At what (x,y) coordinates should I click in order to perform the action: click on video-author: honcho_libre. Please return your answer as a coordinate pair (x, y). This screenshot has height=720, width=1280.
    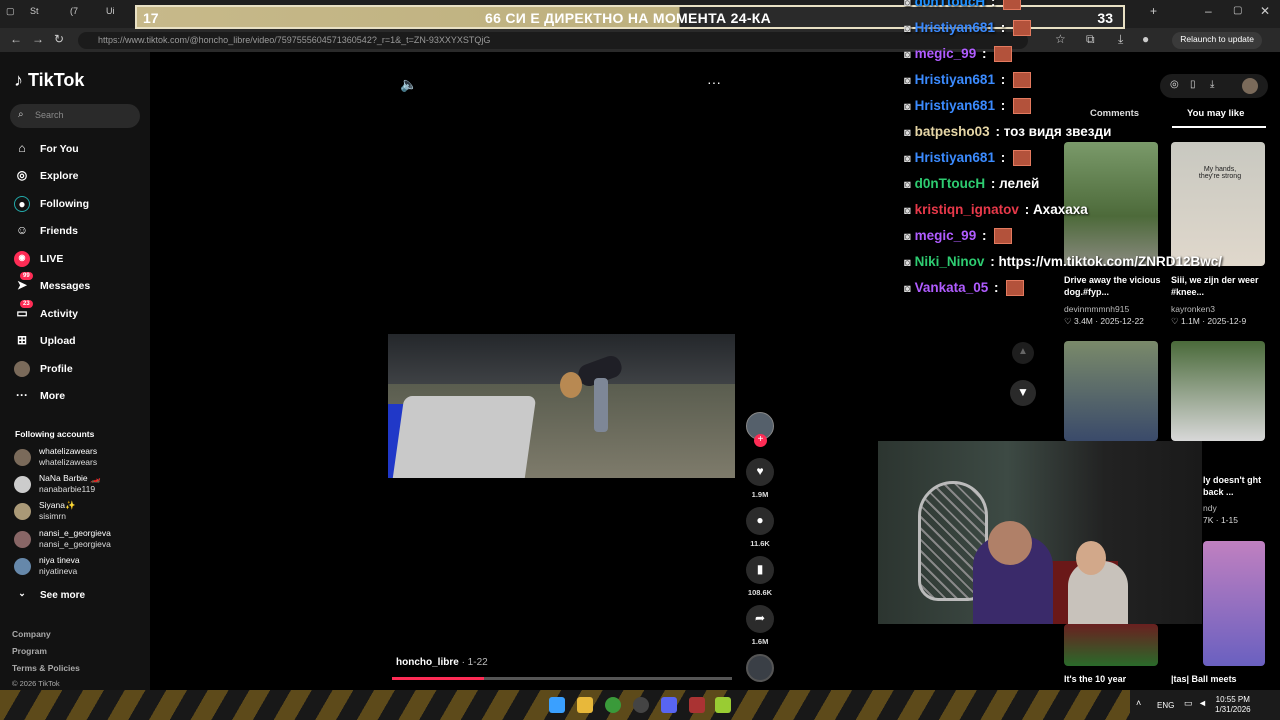
    Looking at the image, I should click on (427, 662).